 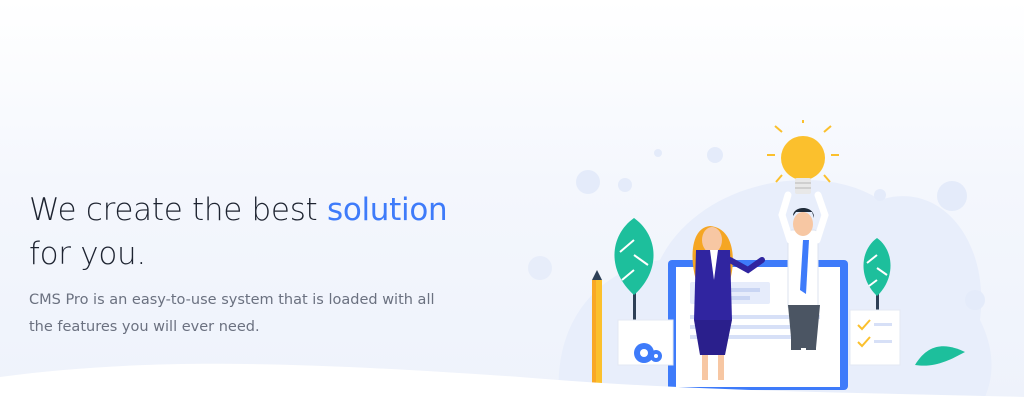 What do you see at coordinates (238, 232) in the screenshot?
I see `hero-headline: We create the best solution for you.` at bounding box center [238, 232].